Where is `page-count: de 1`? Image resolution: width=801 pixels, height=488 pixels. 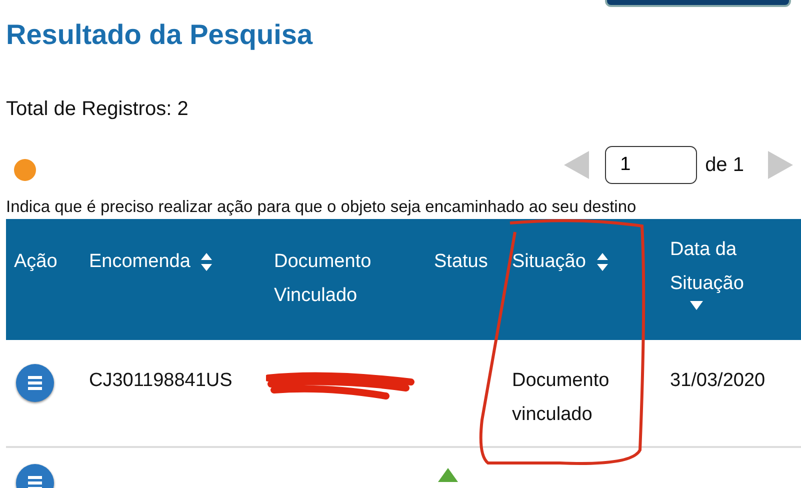
page-count: de 1 is located at coordinates (724, 165).